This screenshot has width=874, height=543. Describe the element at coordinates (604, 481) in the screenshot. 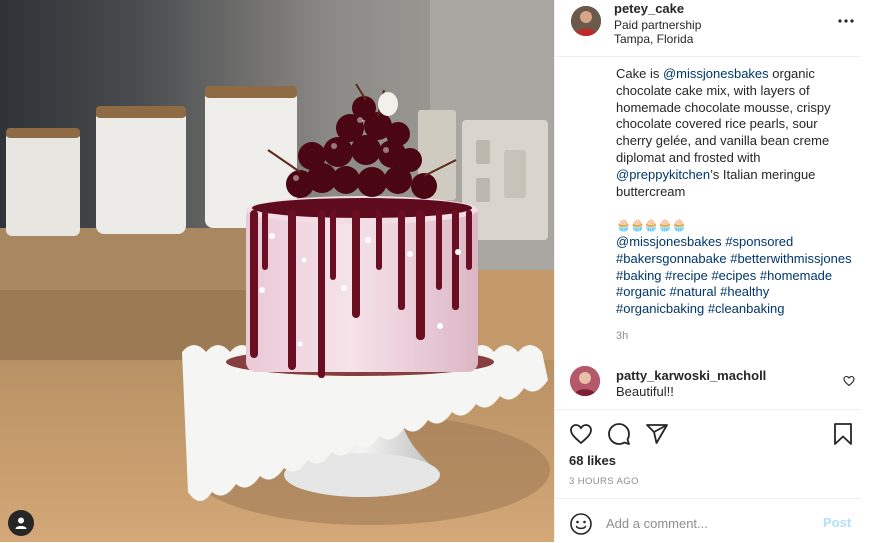

I see `post-age: 3 HOURS AGO` at that location.